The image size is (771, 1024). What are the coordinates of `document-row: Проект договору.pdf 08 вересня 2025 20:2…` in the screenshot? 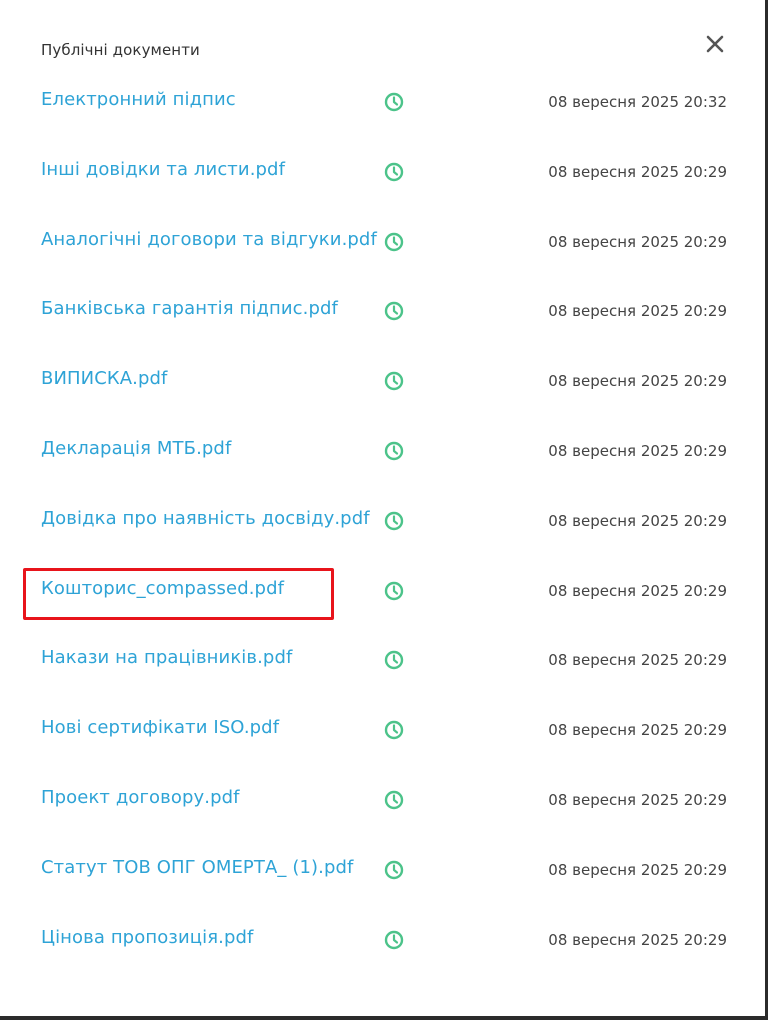 It's located at (384, 799).